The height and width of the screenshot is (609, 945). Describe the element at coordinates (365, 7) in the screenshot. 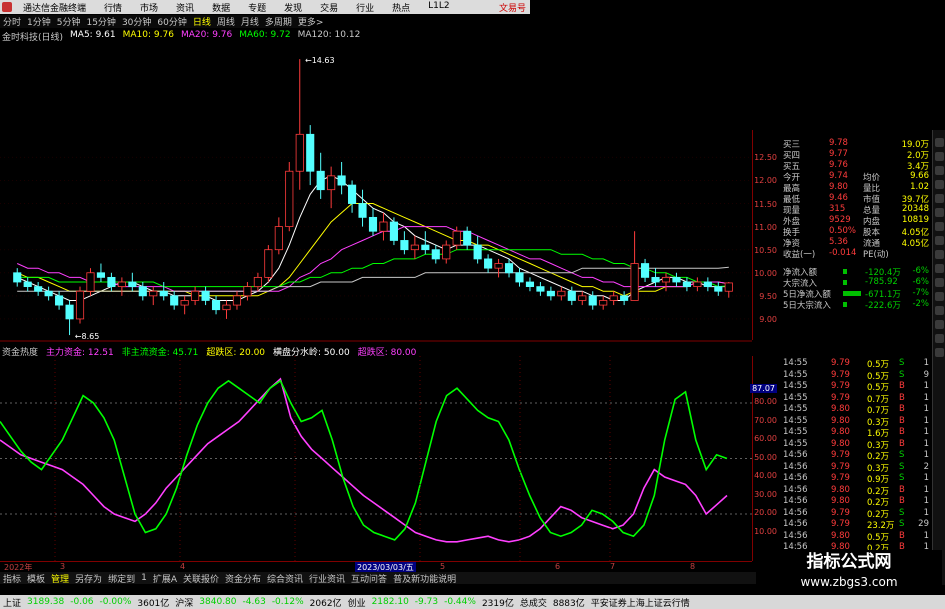

I see `menu-item: 行业` at that location.